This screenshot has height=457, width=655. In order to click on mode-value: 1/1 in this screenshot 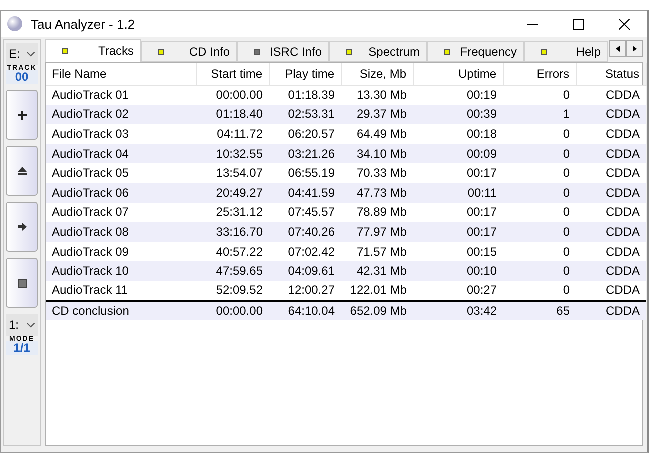, I will do `click(22, 348)`.